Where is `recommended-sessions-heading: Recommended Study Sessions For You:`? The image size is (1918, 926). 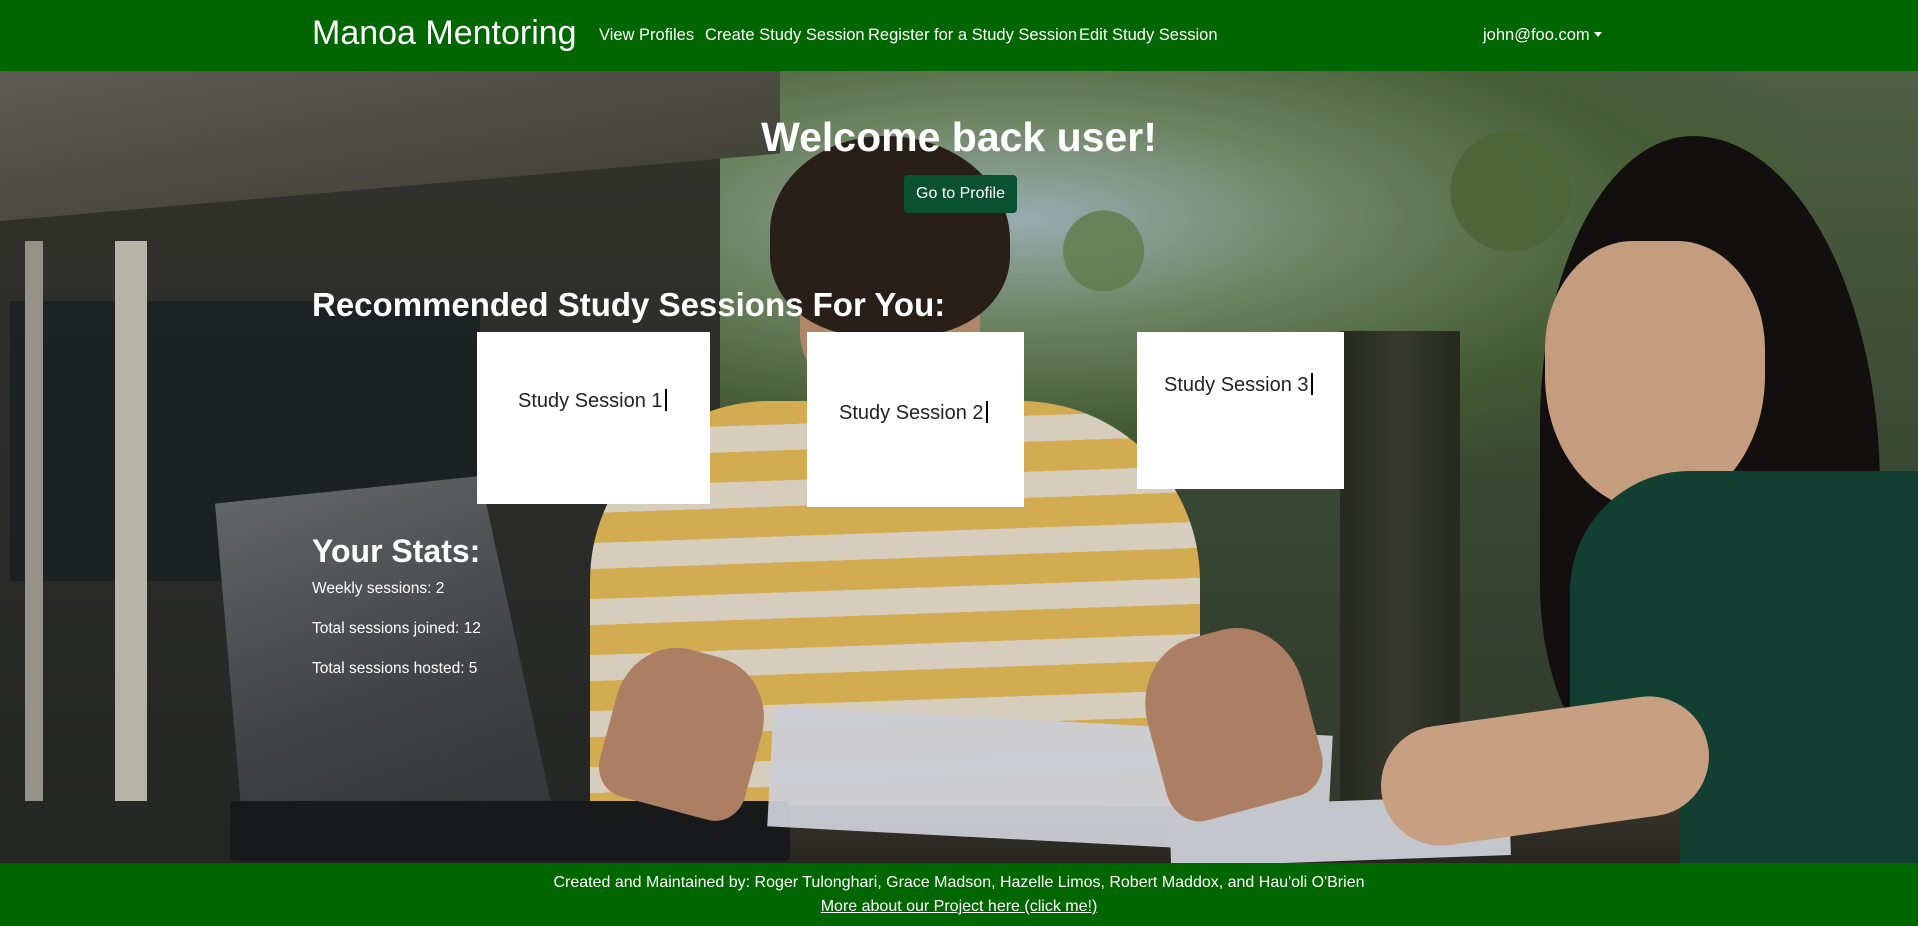
recommended-sessions-heading: Recommended Study Sessions For You: is located at coordinates (629, 304).